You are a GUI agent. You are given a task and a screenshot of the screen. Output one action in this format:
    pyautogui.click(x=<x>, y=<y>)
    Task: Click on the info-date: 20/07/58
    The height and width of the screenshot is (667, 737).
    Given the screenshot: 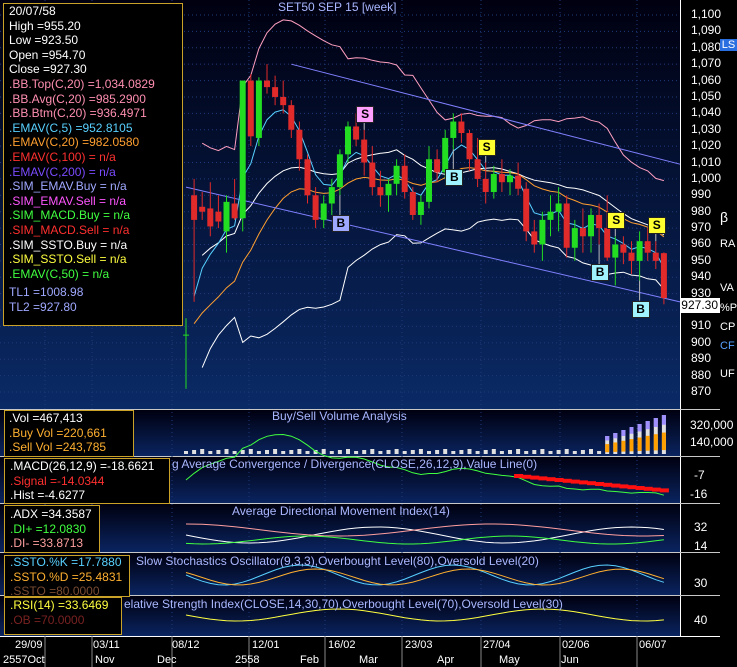 What is the action you would take?
    pyautogui.click(x=32, y=11)
    